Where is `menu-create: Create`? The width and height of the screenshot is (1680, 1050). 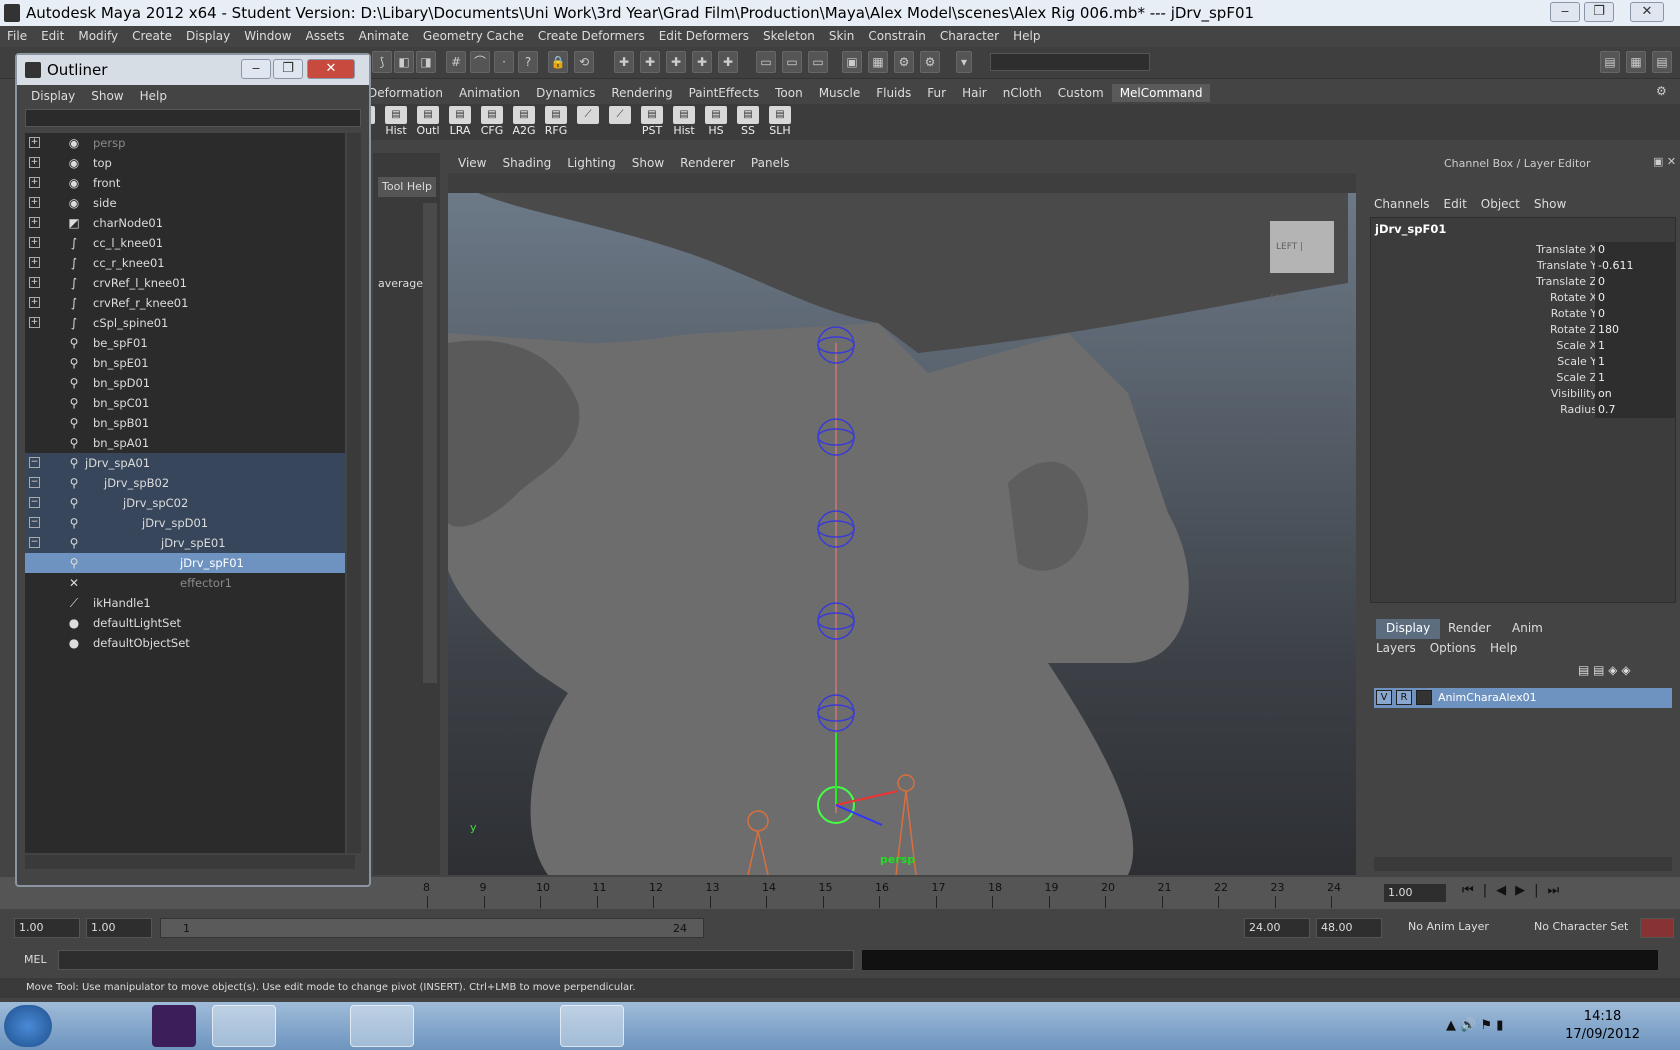 menu-create: Create is located at coordinates (152, 36).